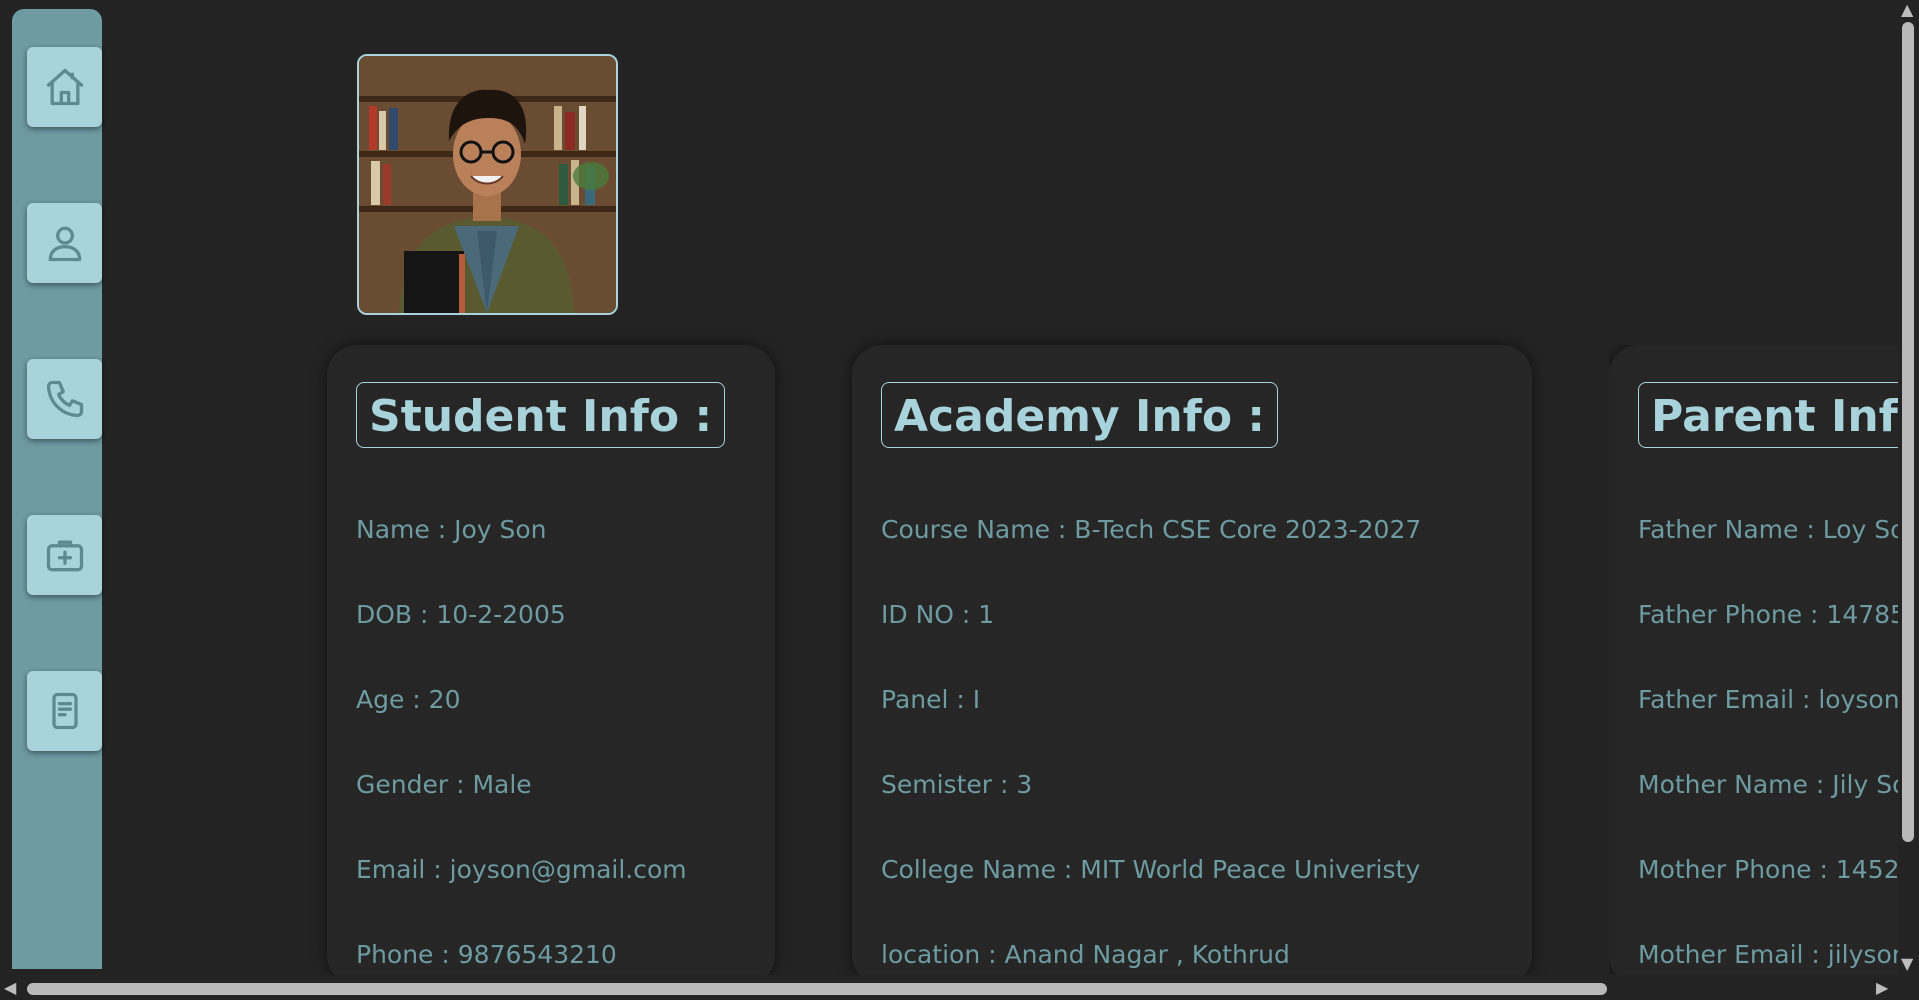 This screenshot has width=1919, height=1000. I want to click on scroll-left-arrow-icon: ◀, so click(10, 988).